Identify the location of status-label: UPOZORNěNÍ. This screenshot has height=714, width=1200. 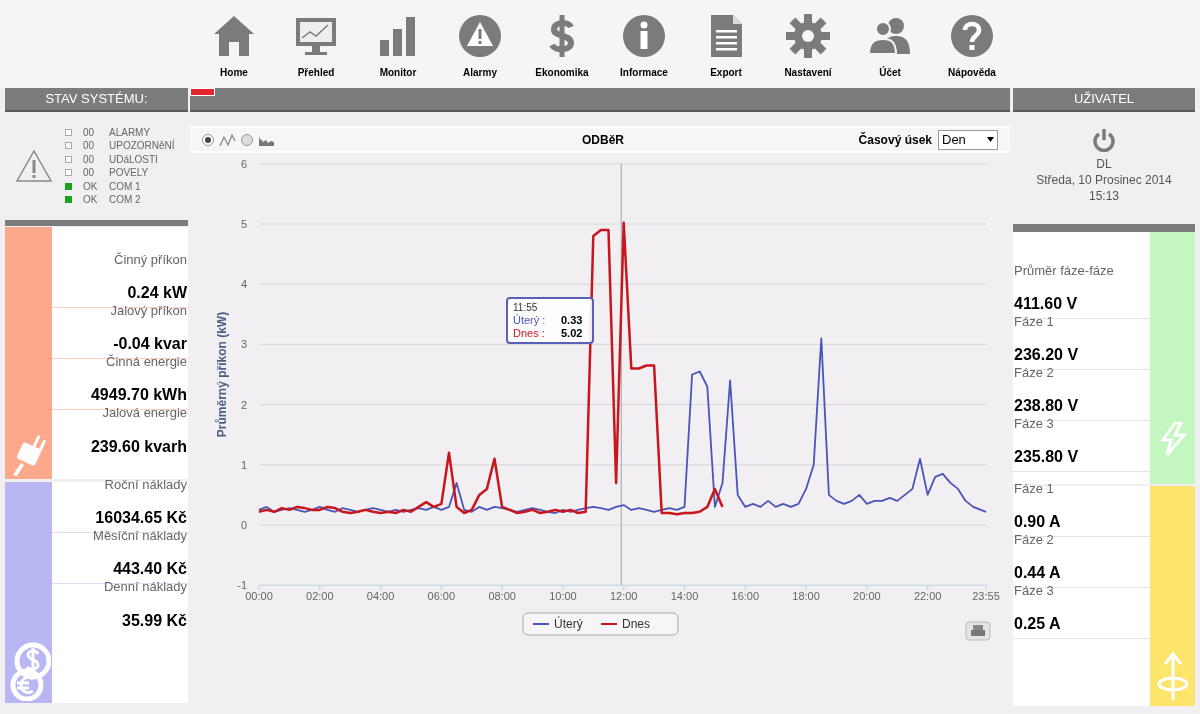
(142, 146).